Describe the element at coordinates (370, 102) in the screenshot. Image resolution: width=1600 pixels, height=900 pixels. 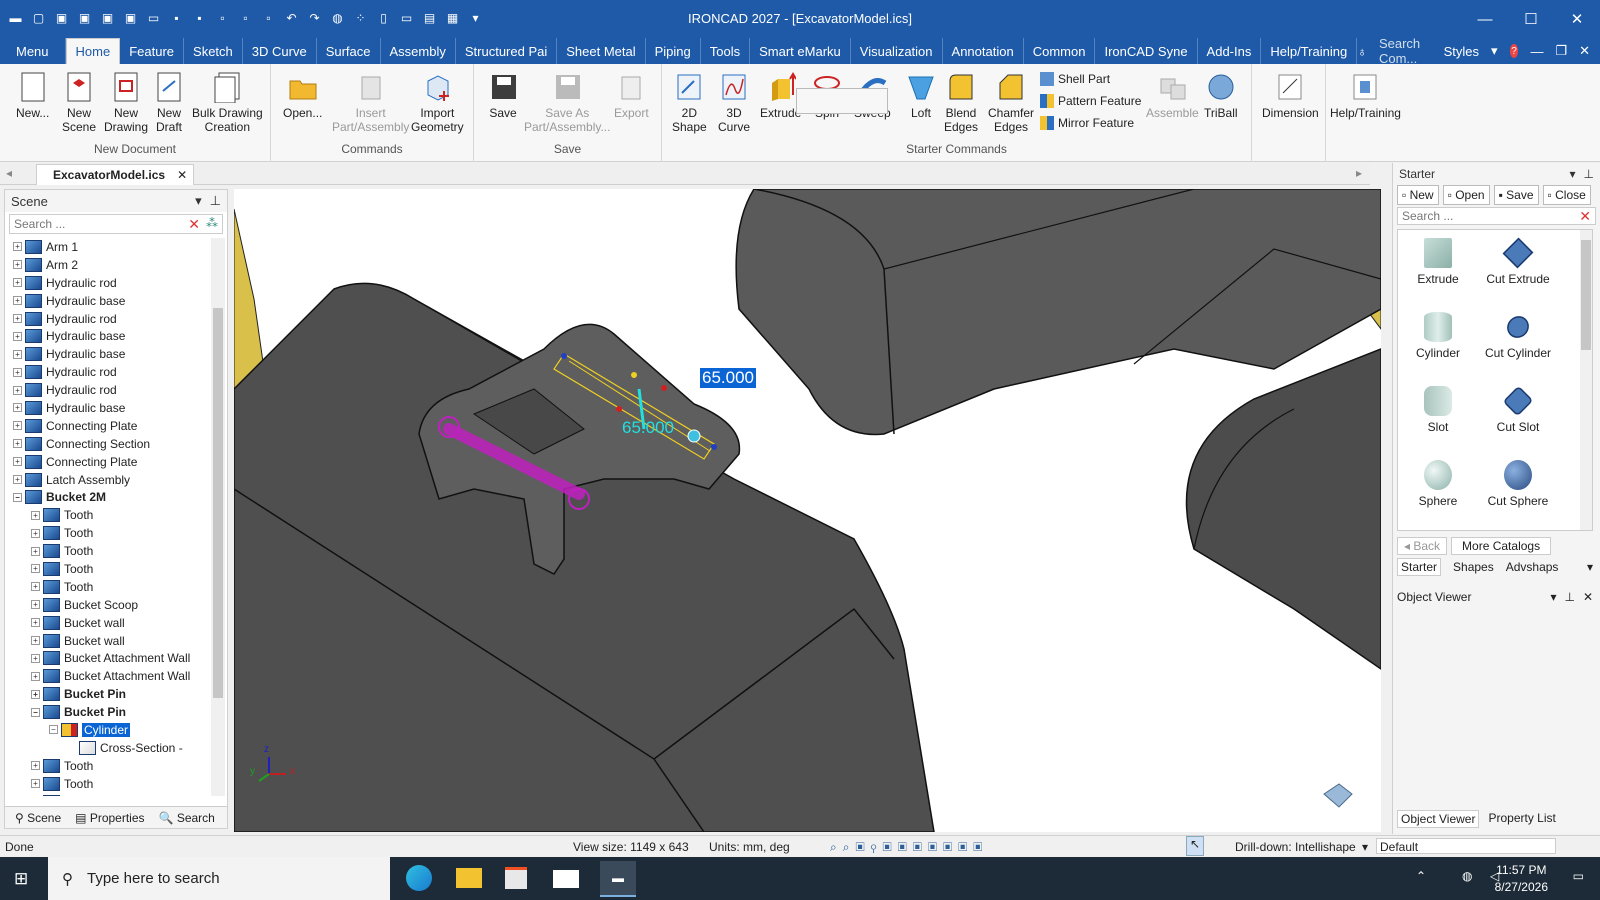
I see `insert-part-button: Insert Part/Assembly` at that location.